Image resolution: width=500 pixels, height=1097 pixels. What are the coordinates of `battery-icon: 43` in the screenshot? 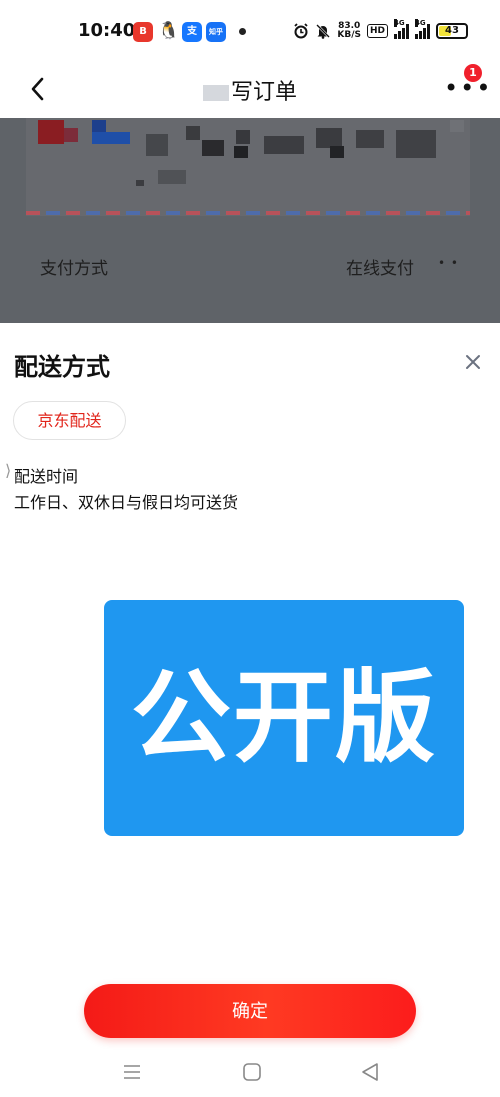 It's located at (452, 31).